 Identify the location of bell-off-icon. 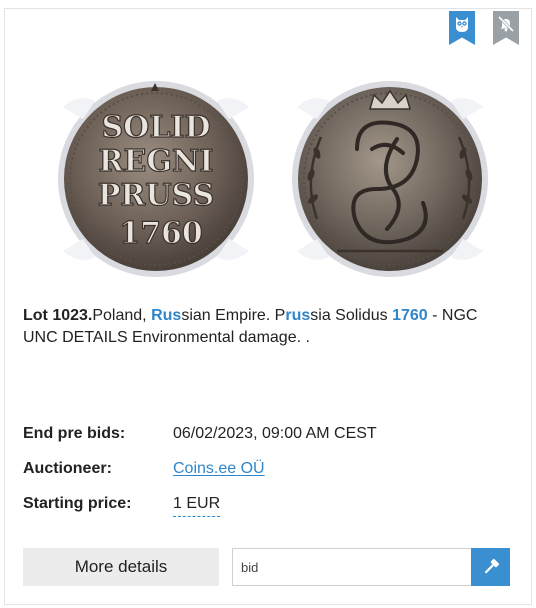
(506, 24).